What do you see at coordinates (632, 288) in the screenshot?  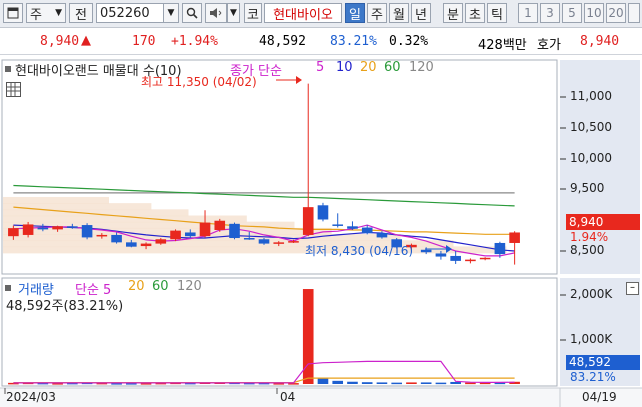 I see `scroll-toggle-button: –` at bounding box center [632, 288].